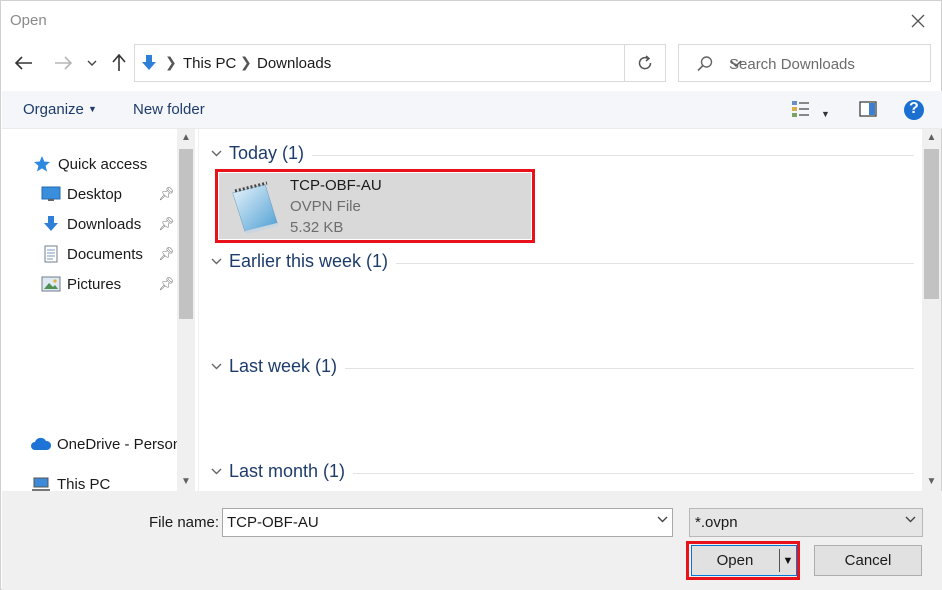  What do you see at coordinates (169, 109) in the screenshot?
I see `new-folder-button: New folder` at bounding box center [169, 109].